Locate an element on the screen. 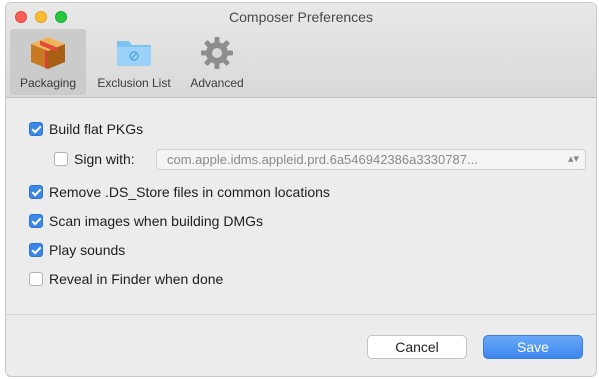  build-flat-pkgs-option: Build flat PKGs is located at coordinates (86, 129).